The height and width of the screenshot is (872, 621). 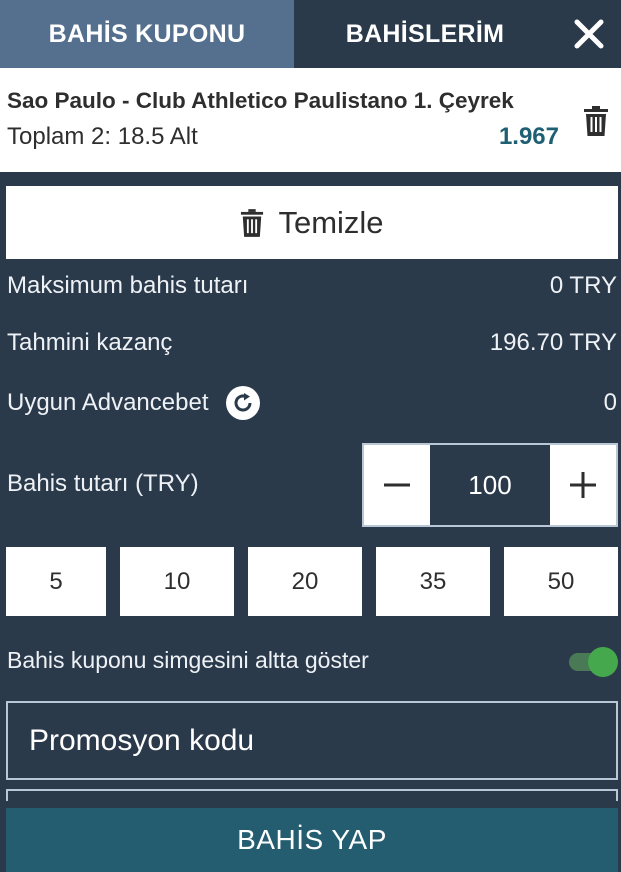 I want to click on quick-amount-button: 35, so click(x=433, y=581).